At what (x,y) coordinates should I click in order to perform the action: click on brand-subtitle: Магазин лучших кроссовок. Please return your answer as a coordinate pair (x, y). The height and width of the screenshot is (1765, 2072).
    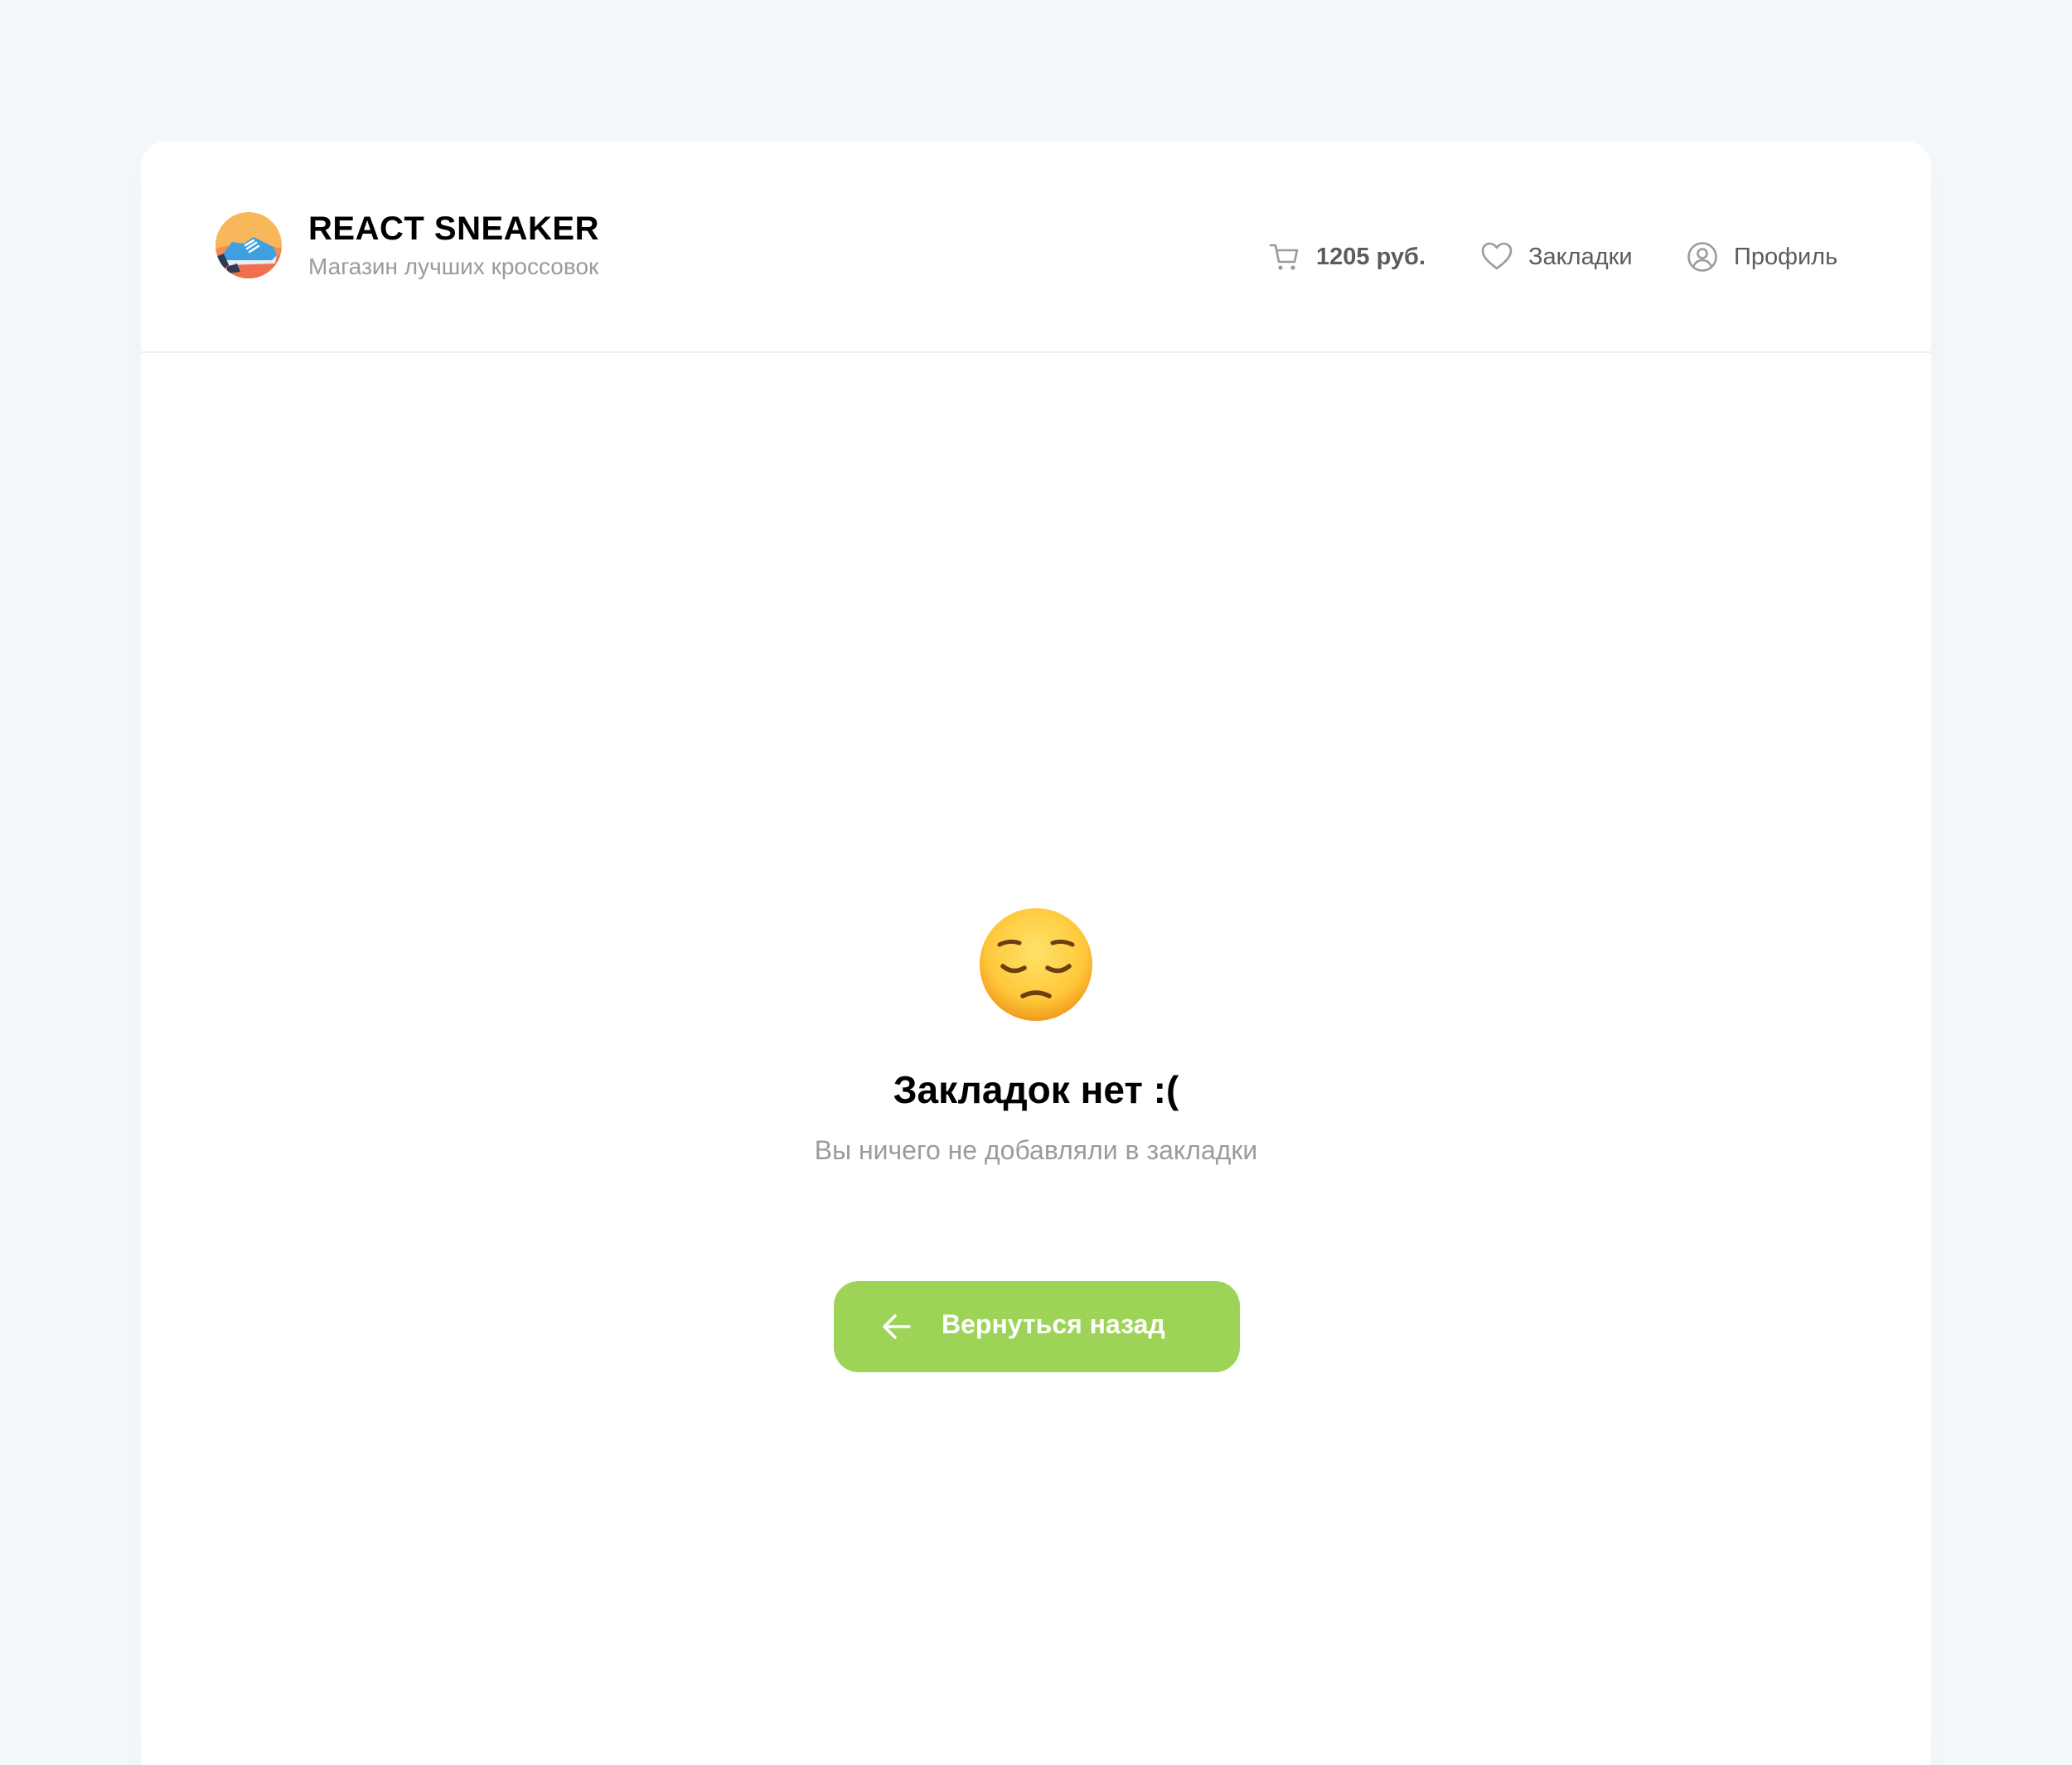
    Looking at the image, I should click on (453, 266).